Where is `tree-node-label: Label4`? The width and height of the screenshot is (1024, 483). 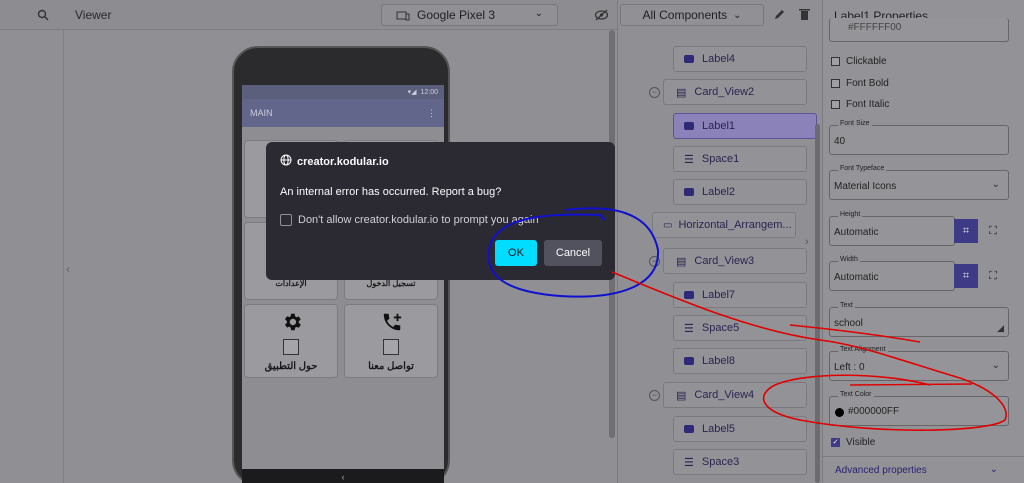
tree-node-label: Label4 is located at coordinates (719, 59).